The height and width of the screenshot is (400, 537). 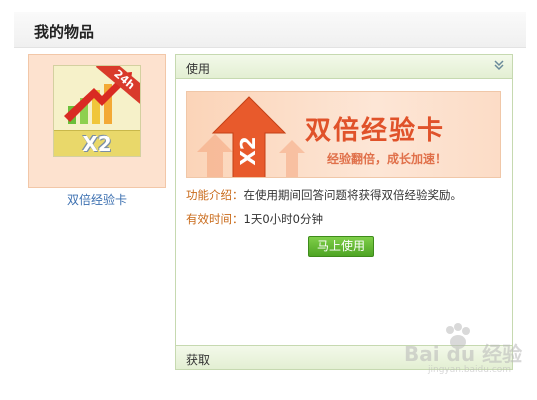 What do you see at coordinates (97, 111) in the screenshot?
I see `double-exp-card-icon: 24h X2` at bounding box center [97, 111].